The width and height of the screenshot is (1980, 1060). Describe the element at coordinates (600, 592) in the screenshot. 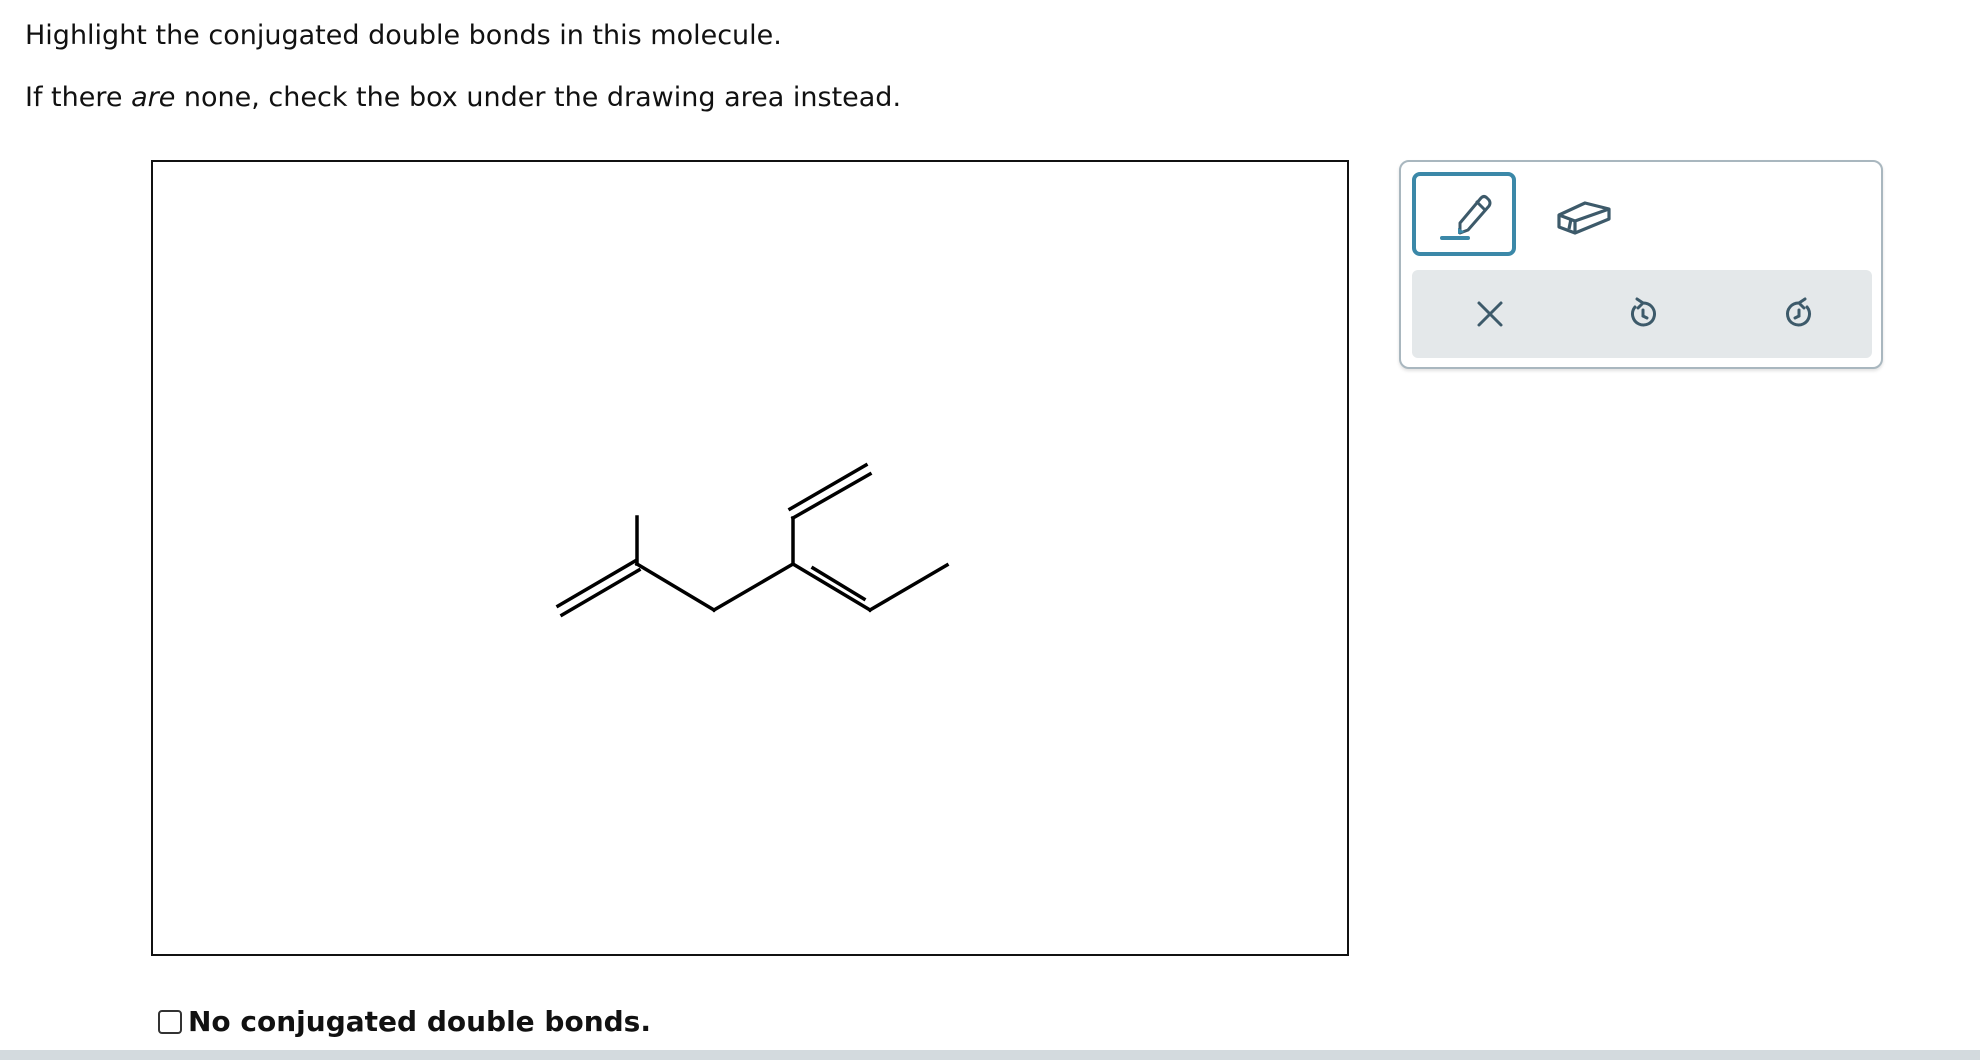

I see `bond-double-terminal-inner` at that location.